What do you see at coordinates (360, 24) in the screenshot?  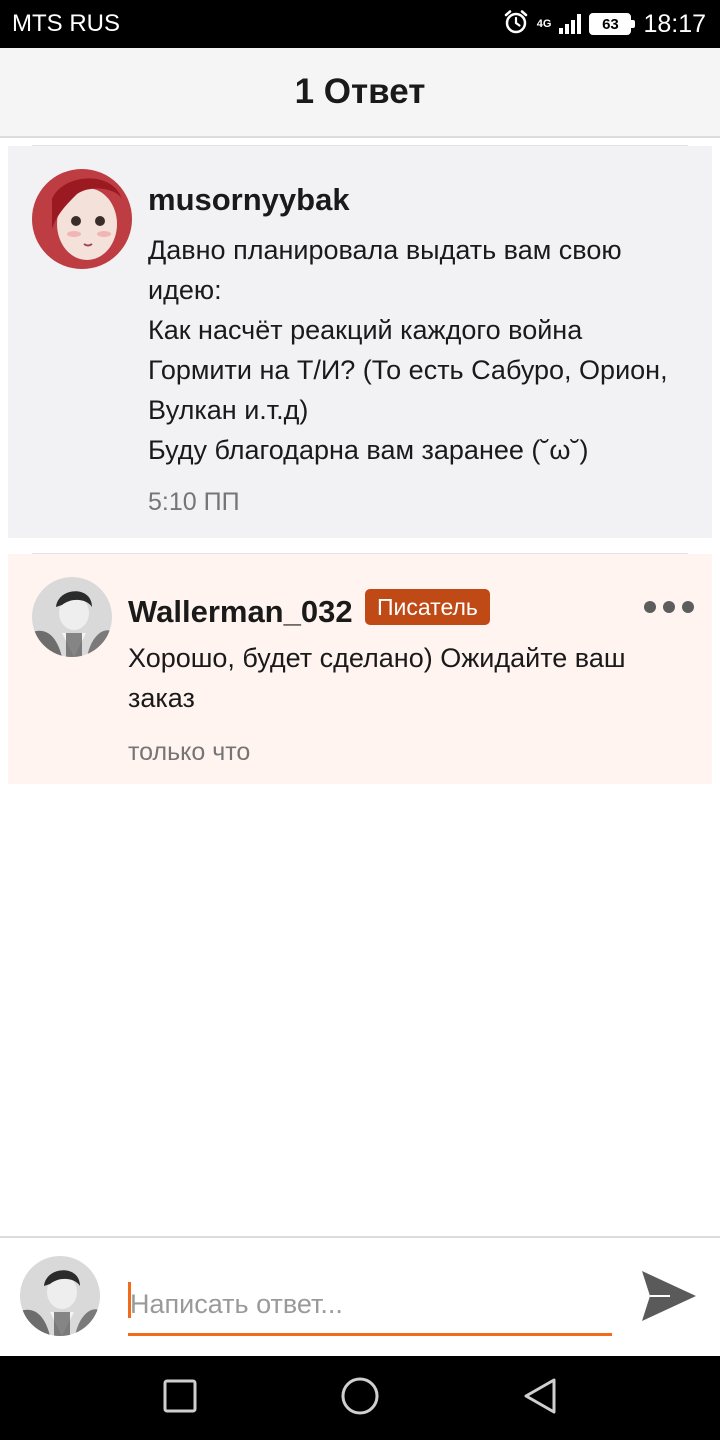 I see `status-bar: MTS RUS 4G 63 18:17` at bounding box center [360, 24].